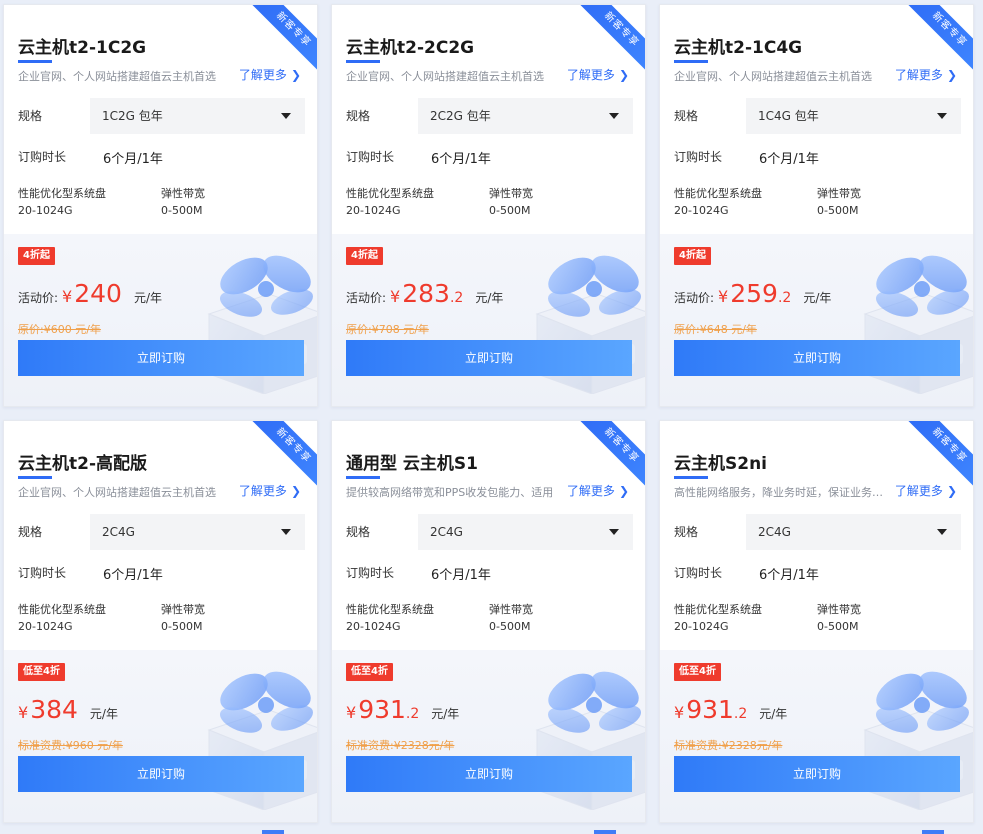  What do you see at coordinates (853, 116) in the screenshot?
I see `spec-select: 1C4G 包年` at bounding box center [853, 116].